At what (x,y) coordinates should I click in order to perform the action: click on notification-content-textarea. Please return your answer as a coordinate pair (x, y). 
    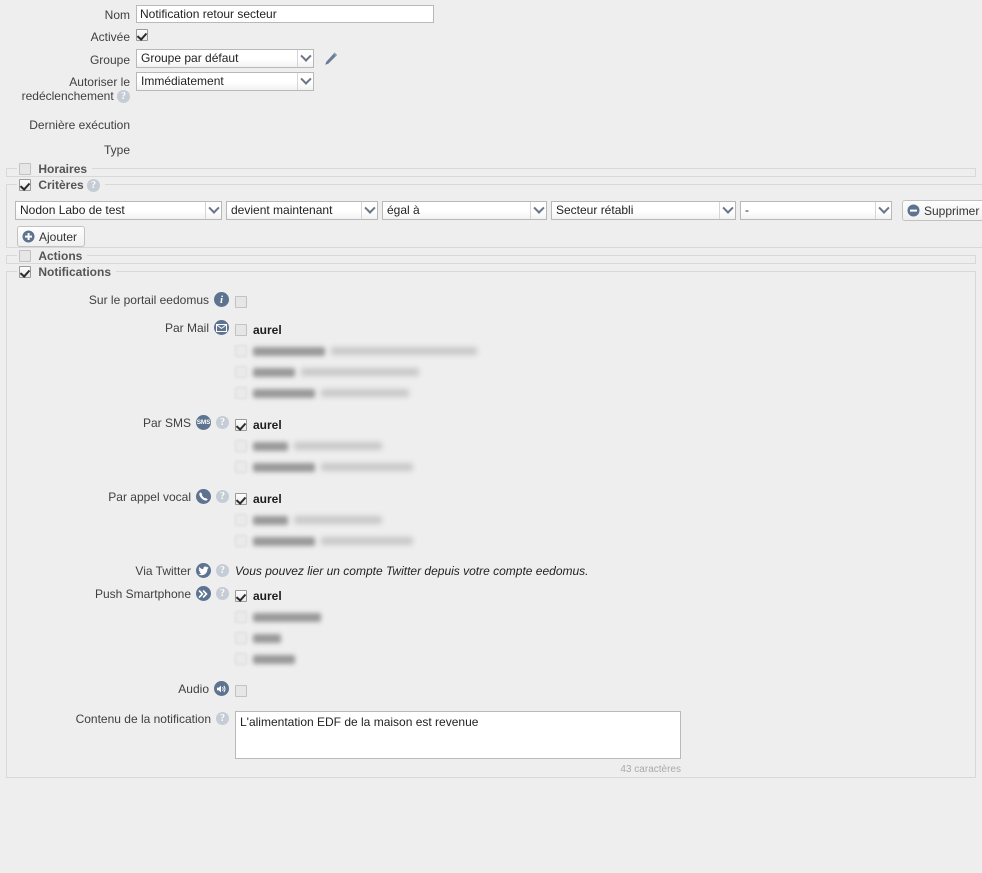
    Looking at the image, I should click on (458, 734).